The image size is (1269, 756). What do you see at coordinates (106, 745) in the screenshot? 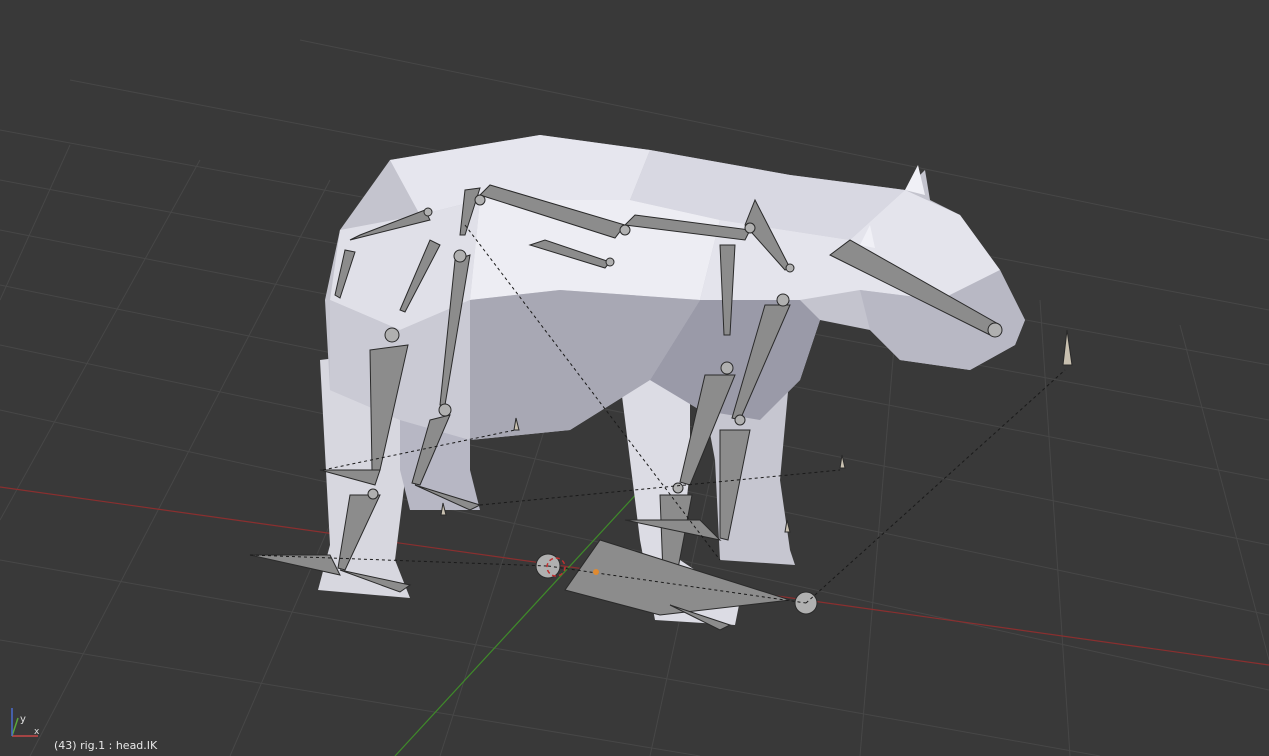
I see `viewport-status-text: (43) rig.1 : head.IK` at bounding box center [106, 745].